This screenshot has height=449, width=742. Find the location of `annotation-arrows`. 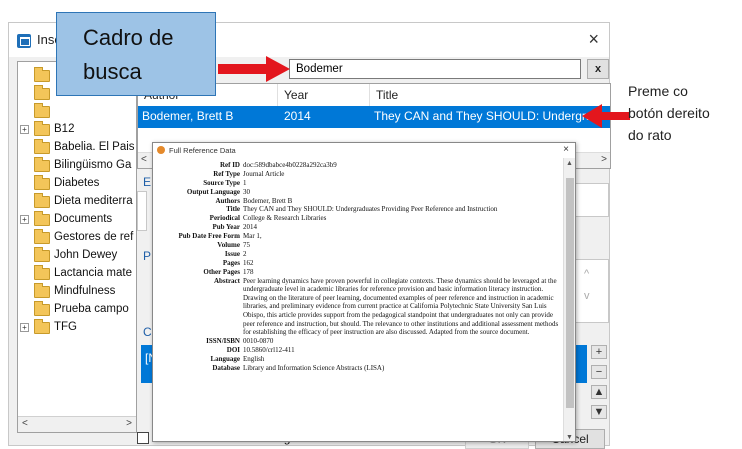

annotation-arrows is located at coordinates (424, 92).